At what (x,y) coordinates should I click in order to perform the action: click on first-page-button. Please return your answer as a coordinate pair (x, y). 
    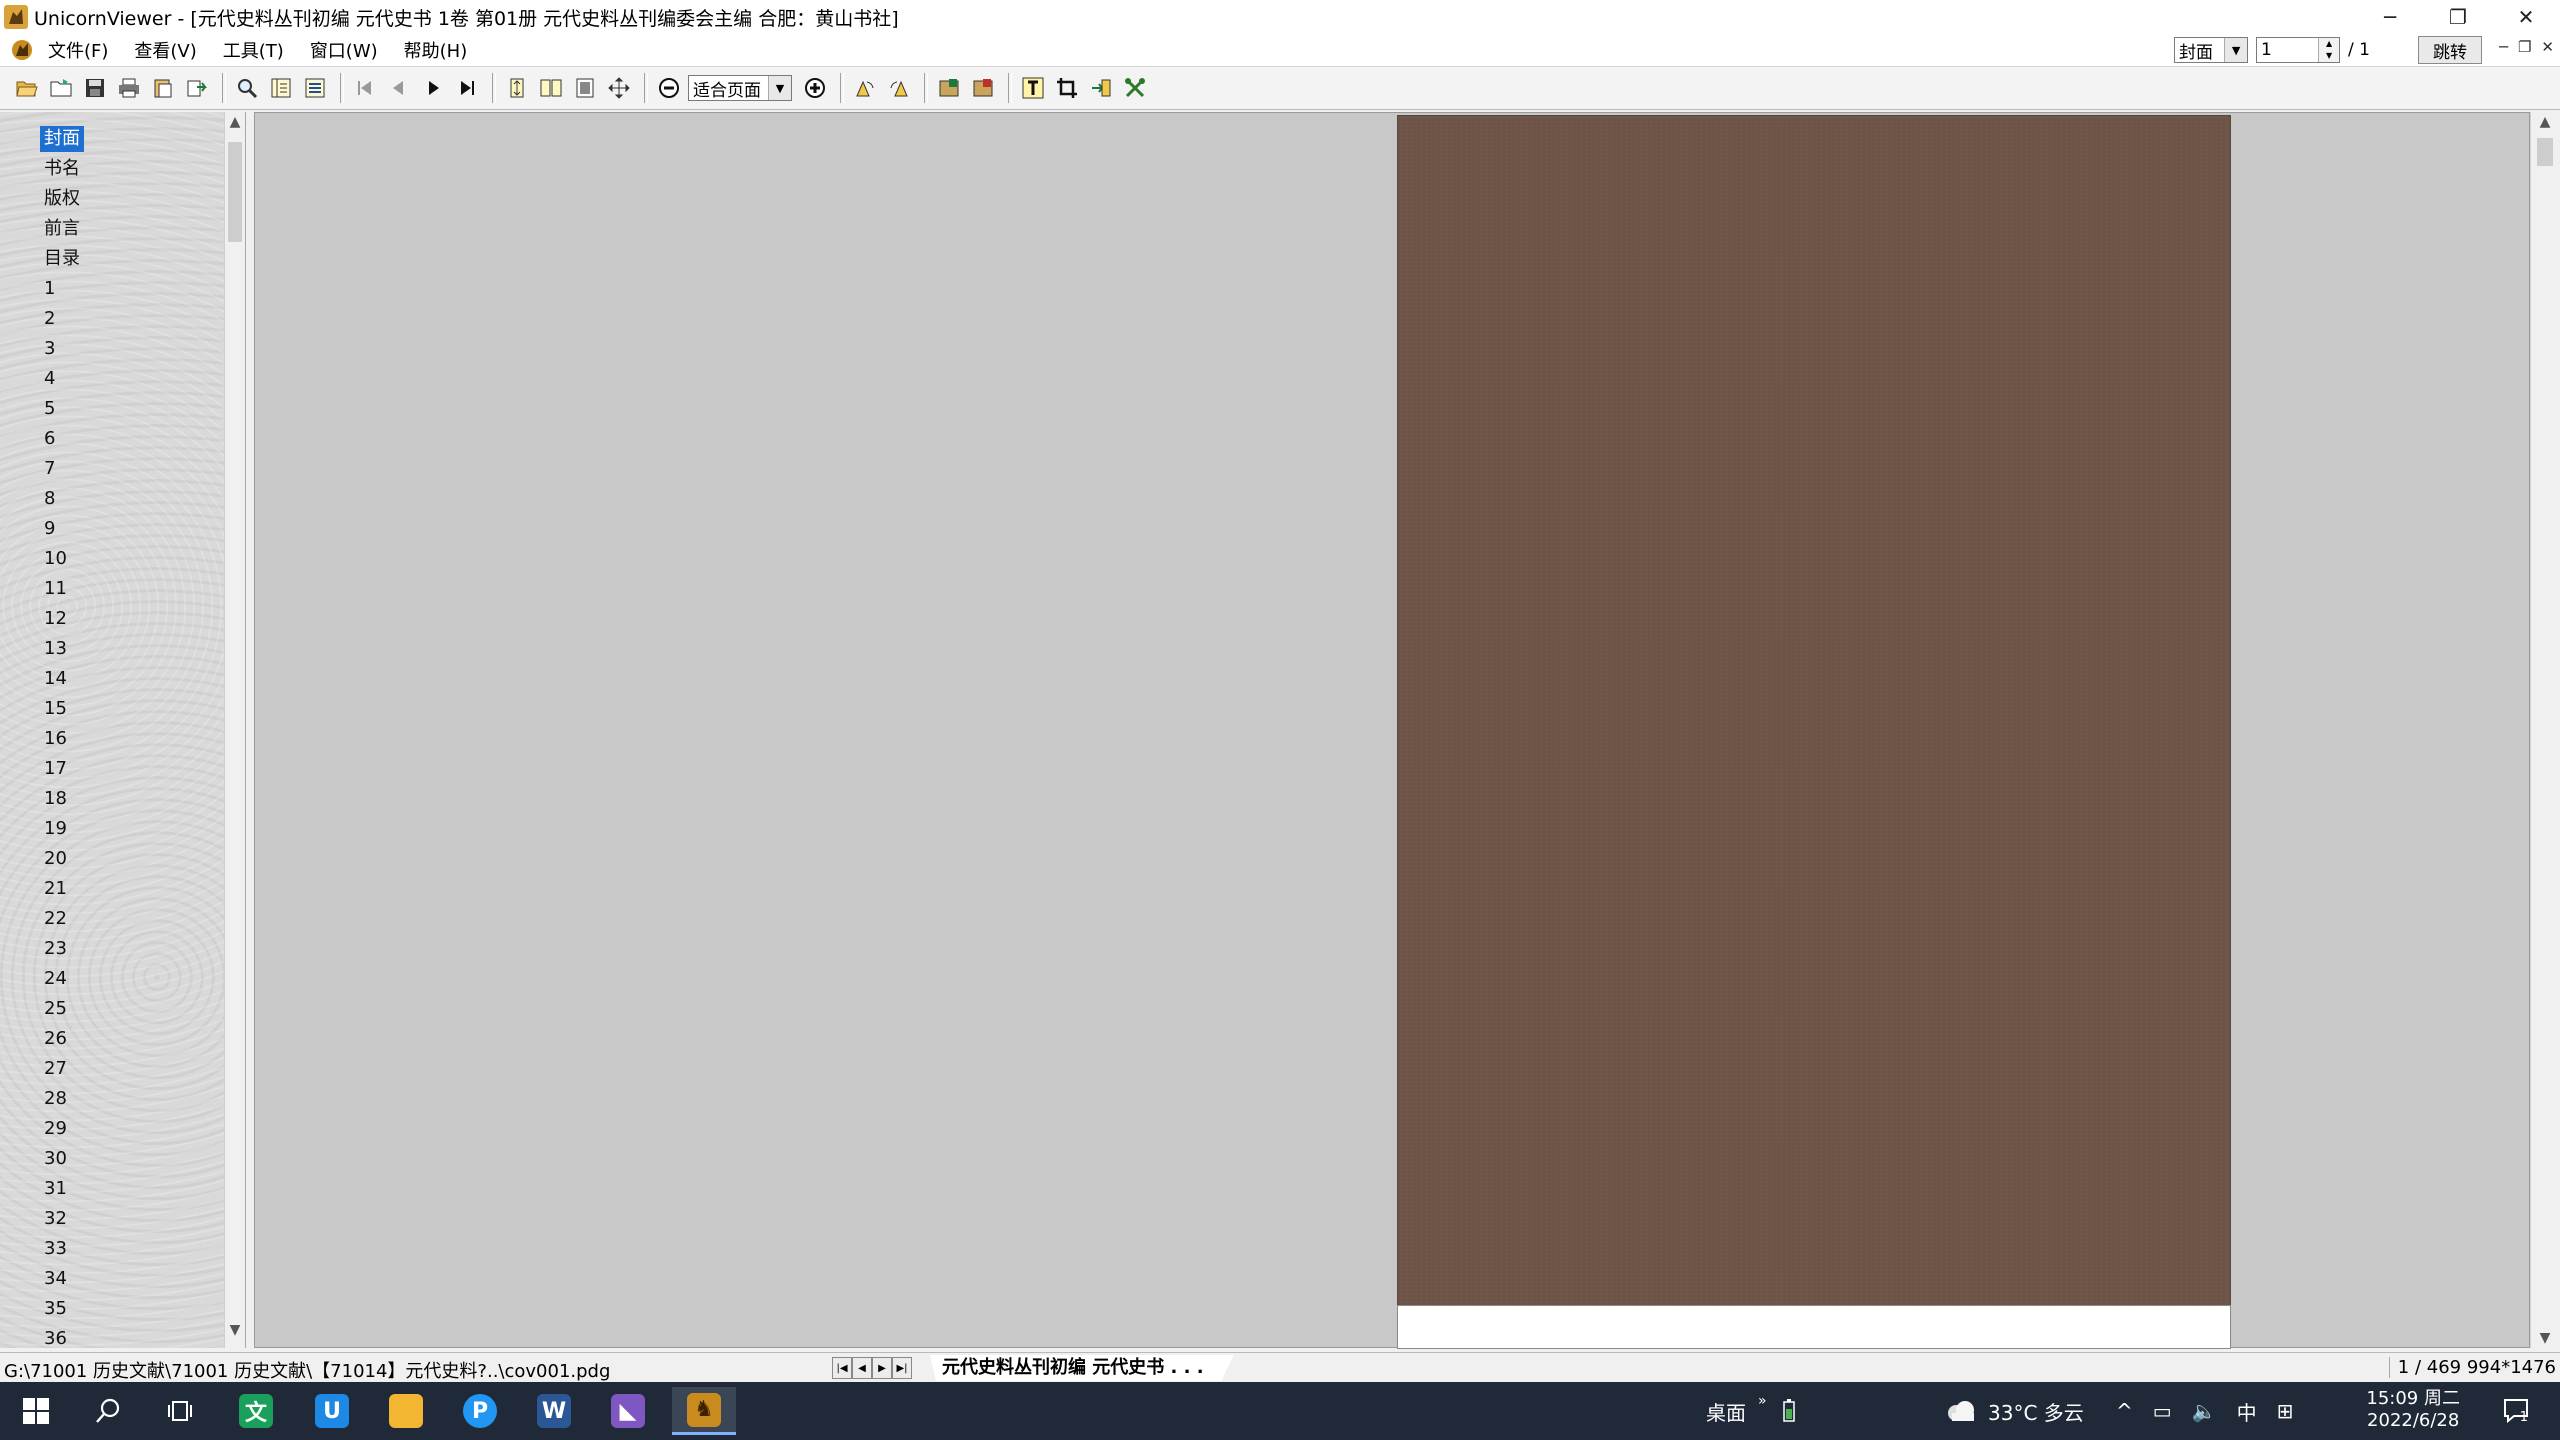
    Looking at the image, I should click on (365, 88).